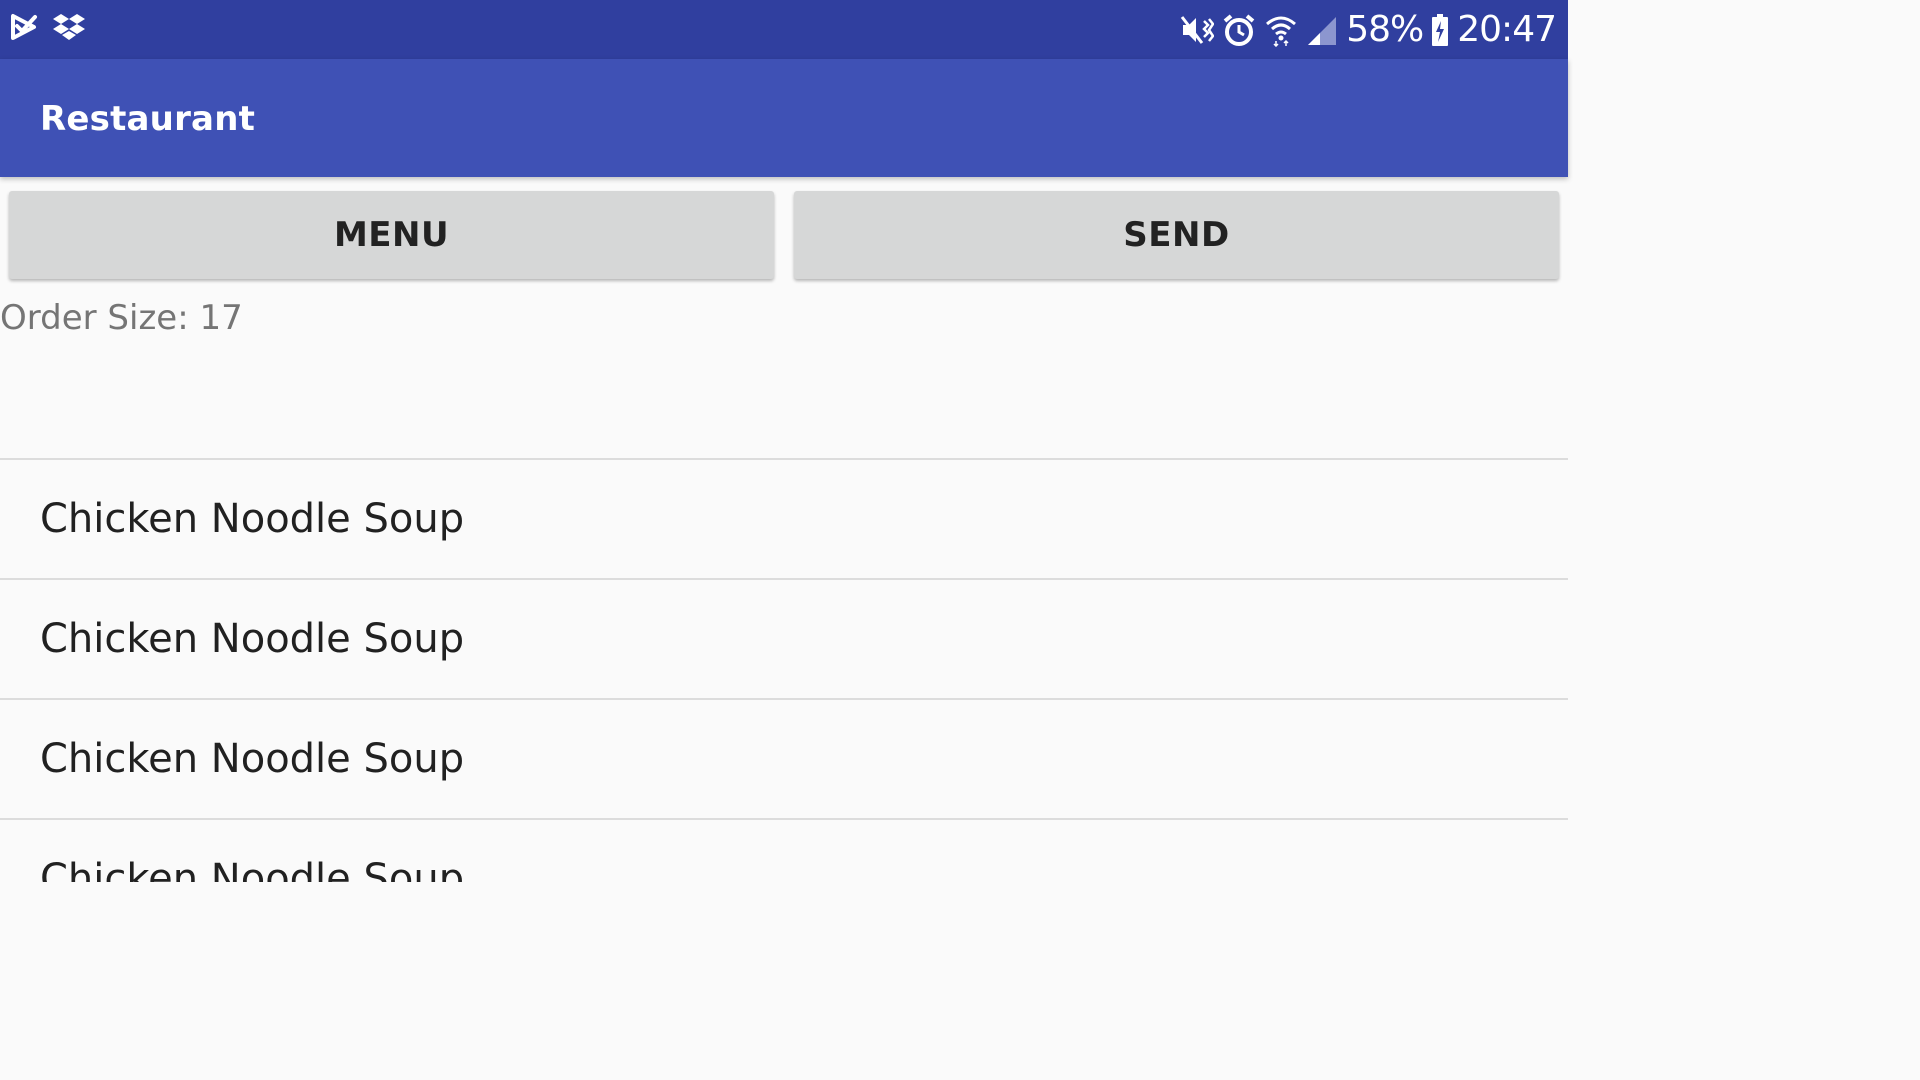 Image resolution: width=1920 pixels, height=1080 pixels. Describe the element at coordinates (784, 118) in the screenshot. I see `app-bar: Restaurant` at that location.